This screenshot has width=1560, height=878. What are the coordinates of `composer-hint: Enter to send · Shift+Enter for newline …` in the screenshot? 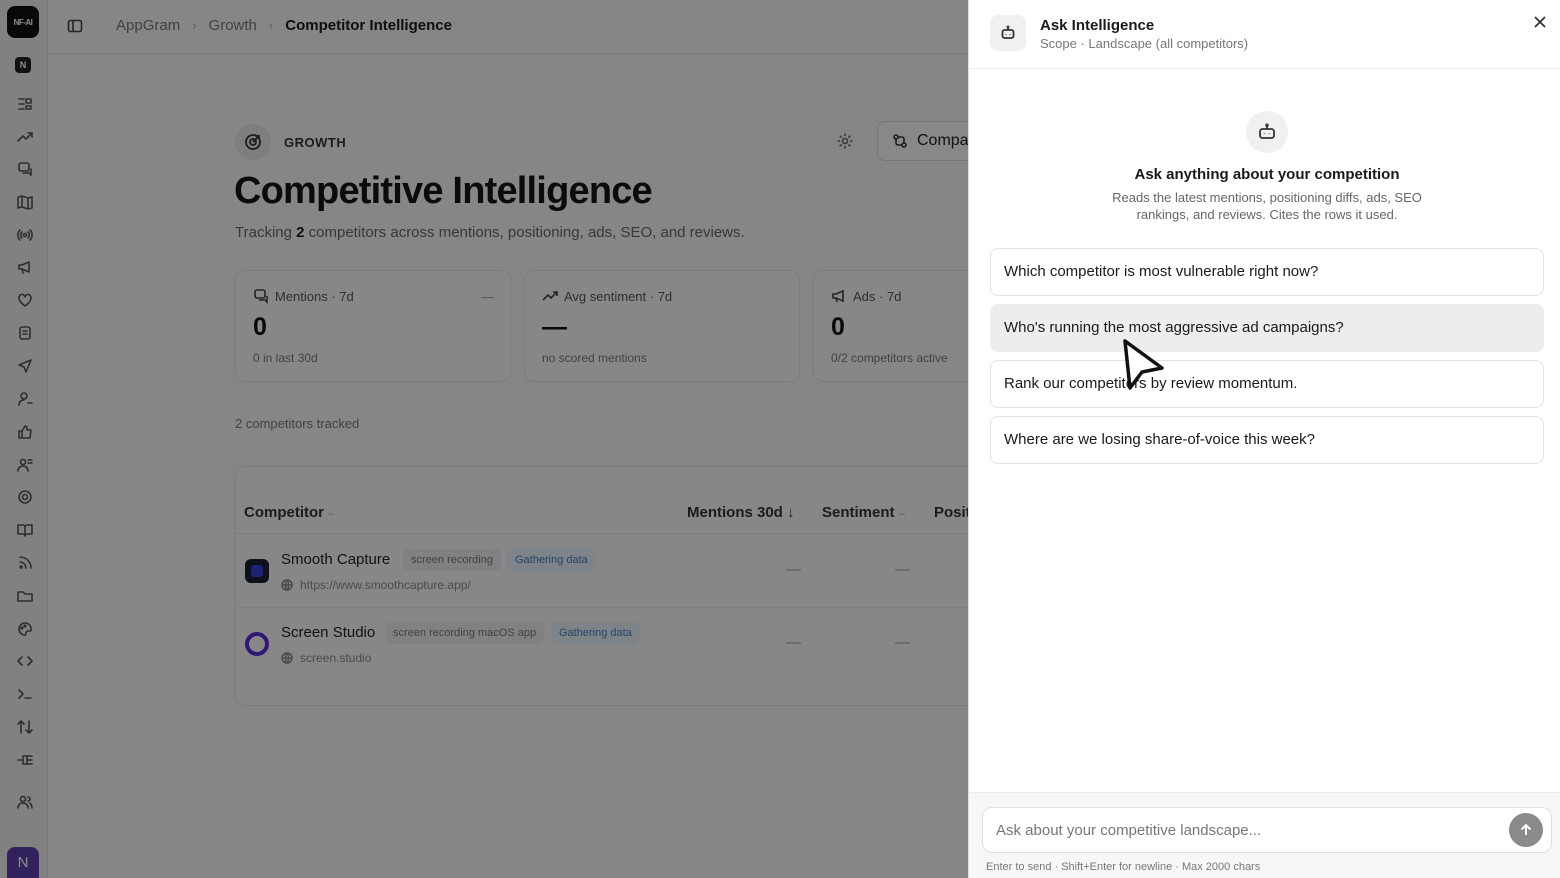 It's located at (1123, 867).